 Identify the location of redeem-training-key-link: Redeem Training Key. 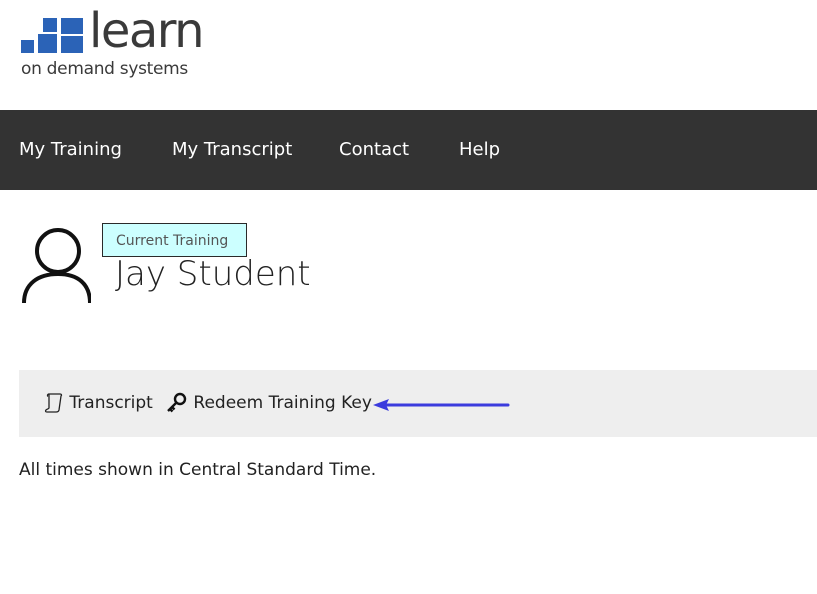
(269, 403).